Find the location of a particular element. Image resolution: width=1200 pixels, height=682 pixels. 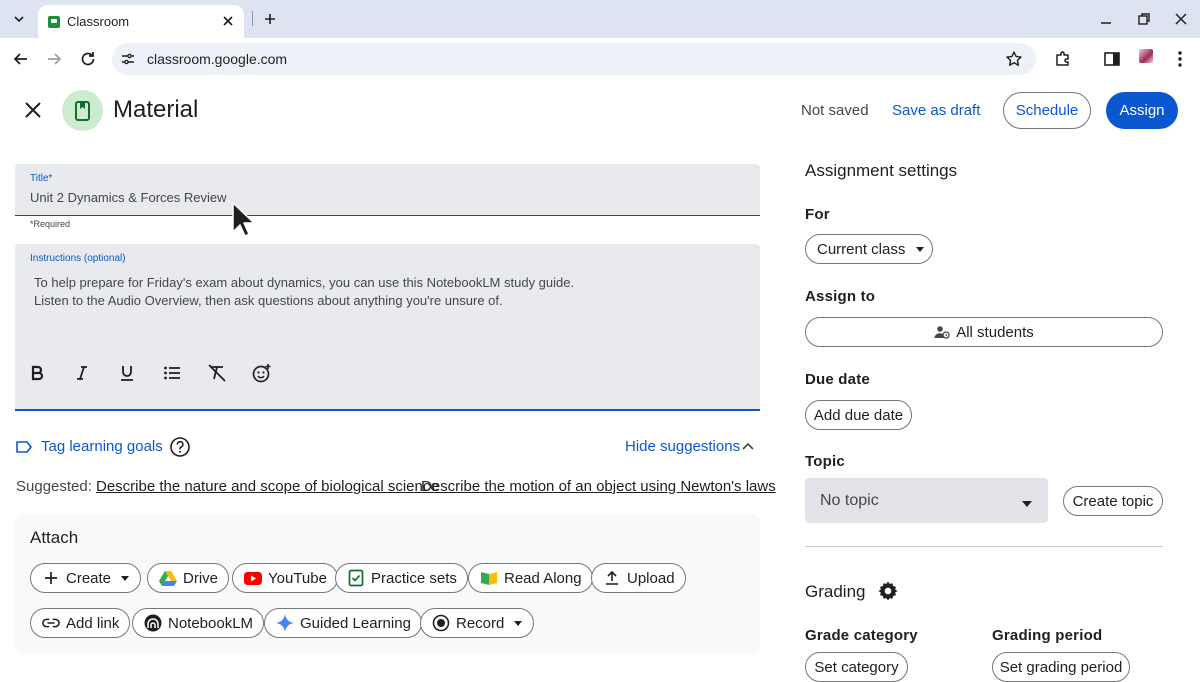

address-bar: classroom.google.com is located at coordinates (574, 59).